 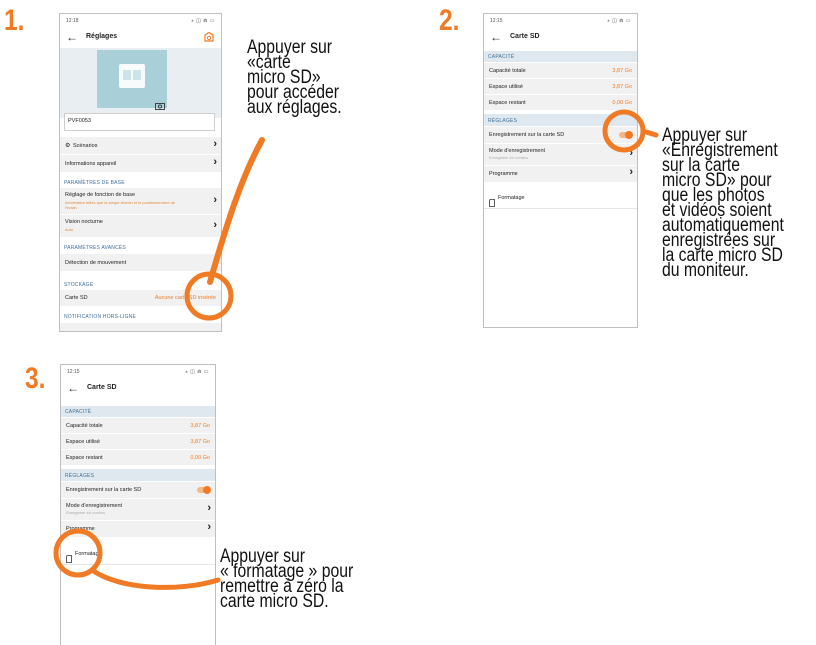 I want to click on step-1-pointer-line, so click(x=236, y=211).